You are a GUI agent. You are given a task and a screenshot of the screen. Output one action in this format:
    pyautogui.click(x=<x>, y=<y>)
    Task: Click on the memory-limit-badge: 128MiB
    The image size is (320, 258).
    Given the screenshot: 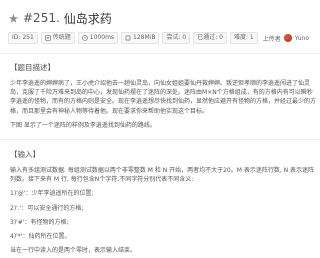 What is the action you would take?
    pyautogui.click(x=140, y=38)
    